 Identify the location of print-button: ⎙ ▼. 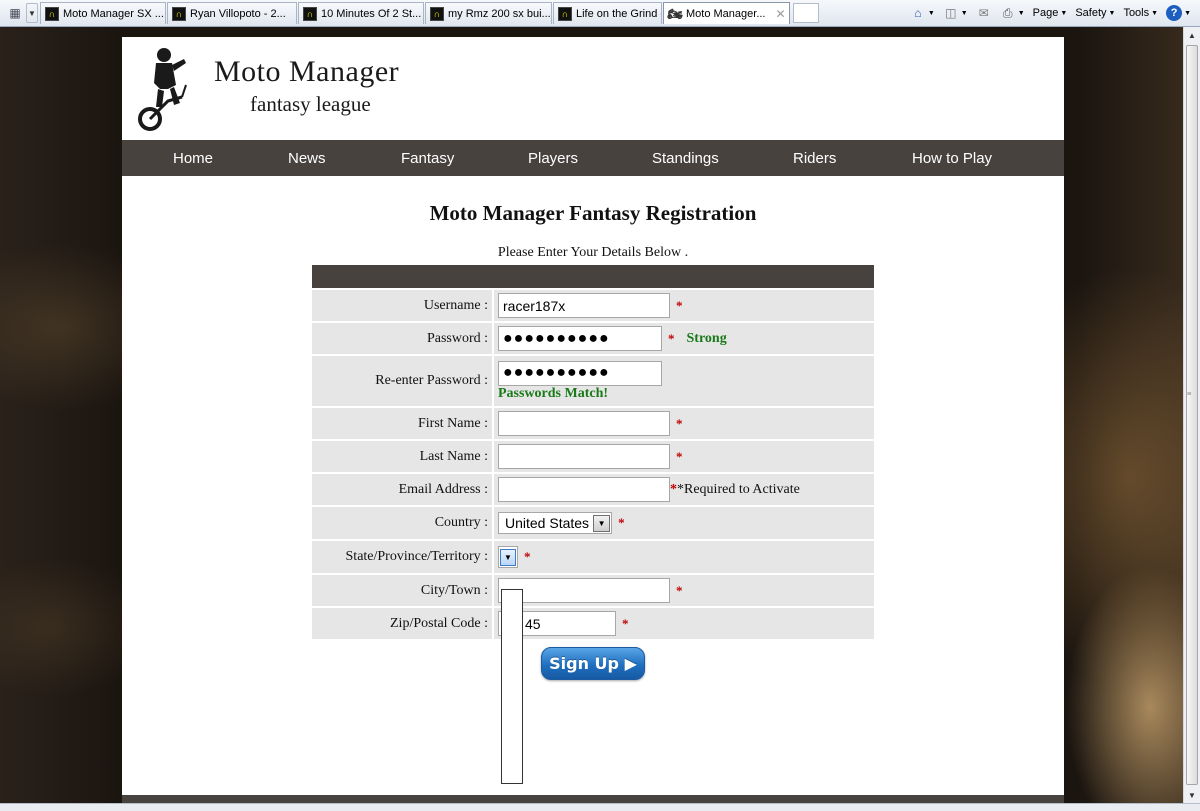
(1012, 13).